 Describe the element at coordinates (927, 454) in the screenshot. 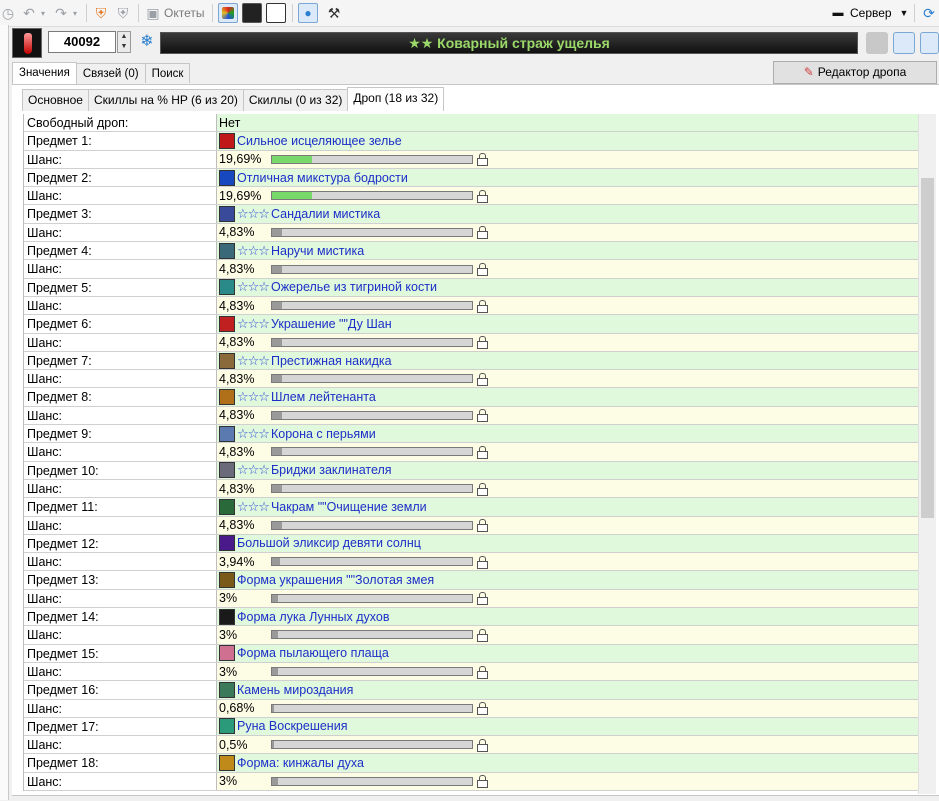

I see `vertical-scrollbar` at that location.